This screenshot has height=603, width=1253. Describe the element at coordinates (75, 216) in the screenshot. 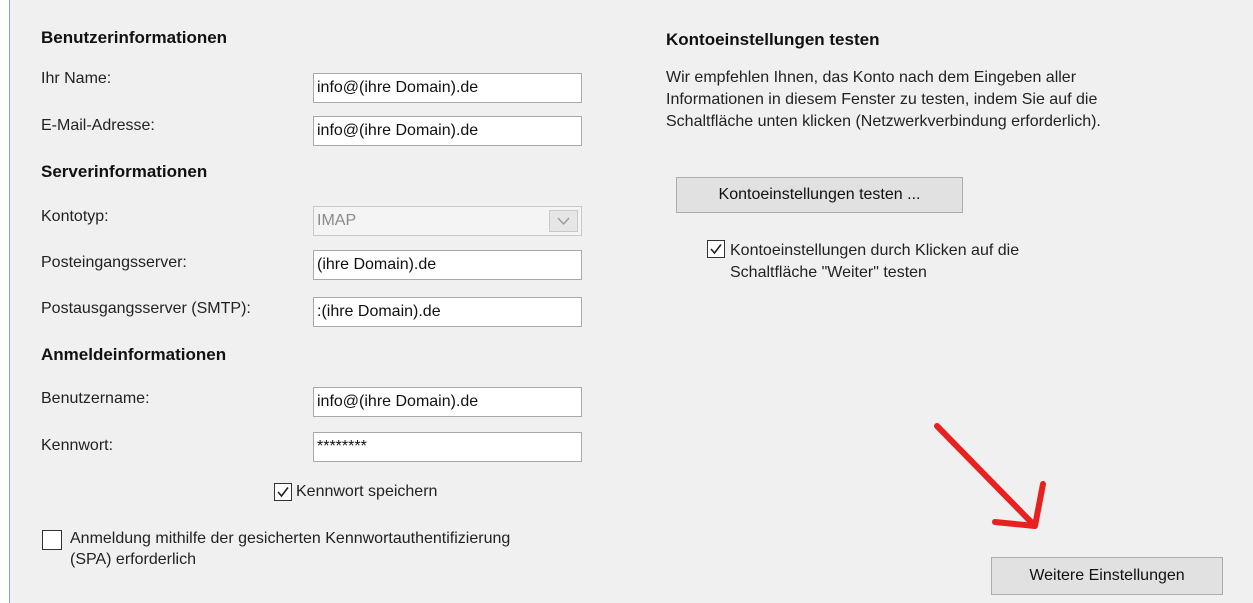

I see `account-type-label: Kontotyp:` at that location.